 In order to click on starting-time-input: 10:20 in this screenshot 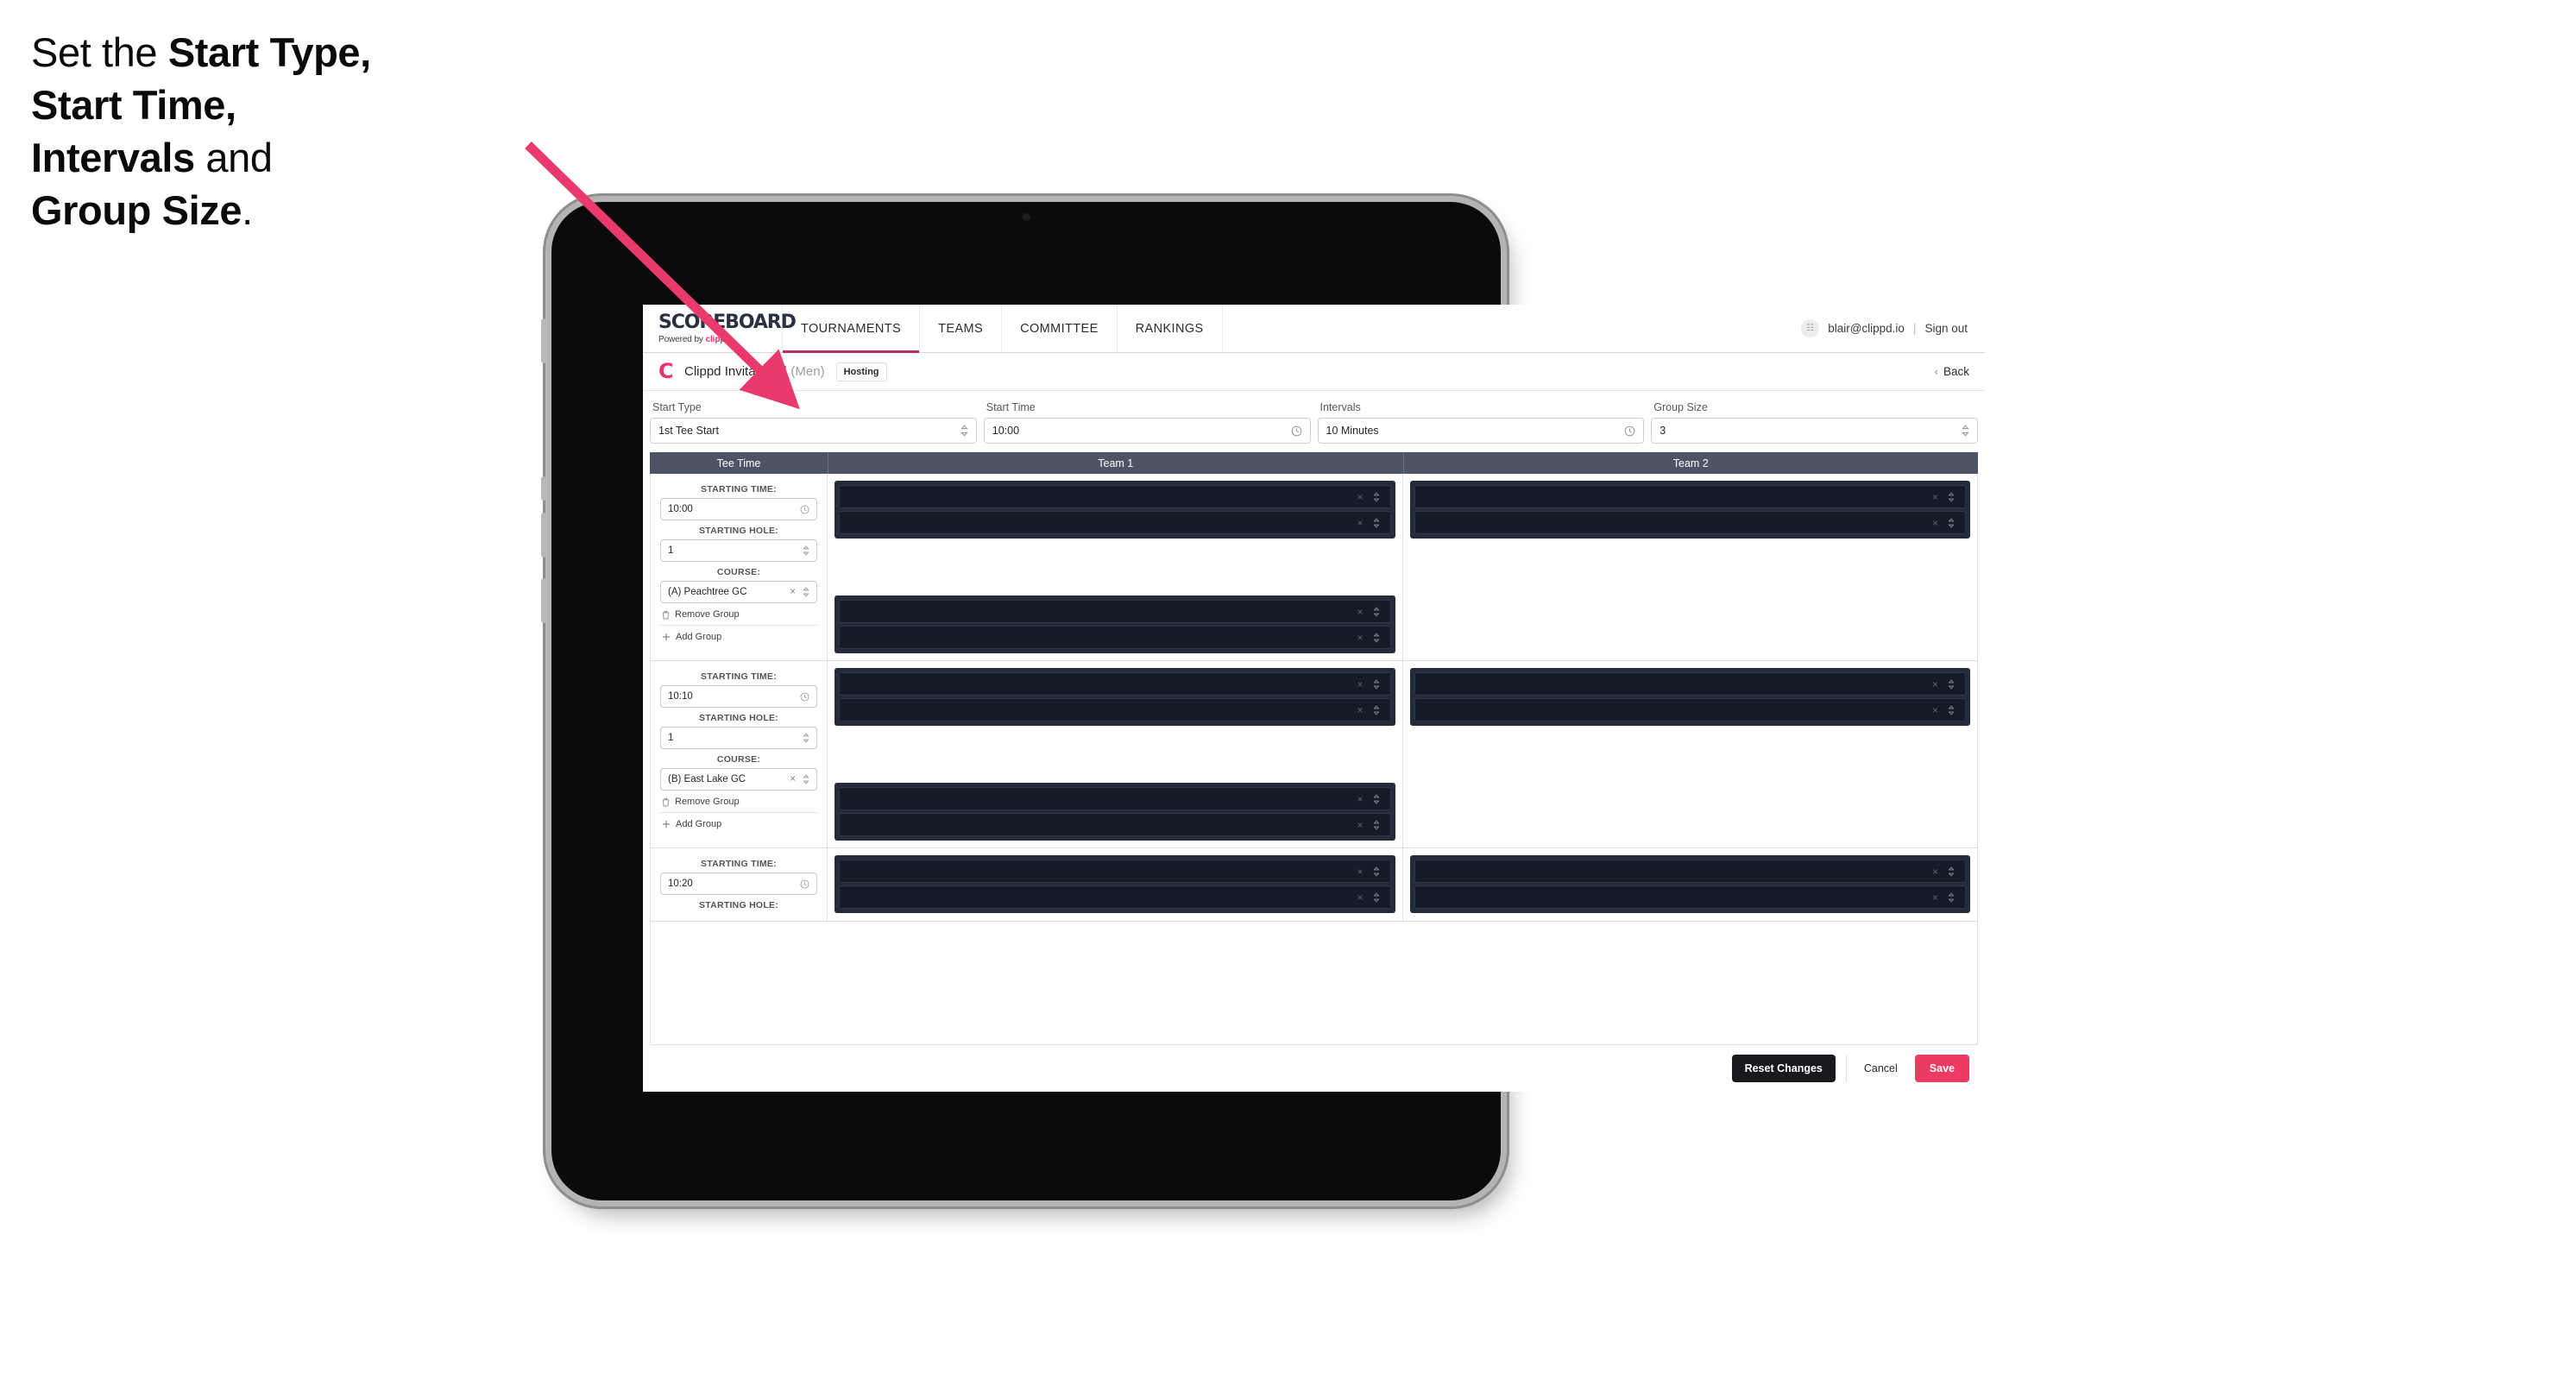, I will do `click(738, 884)`.